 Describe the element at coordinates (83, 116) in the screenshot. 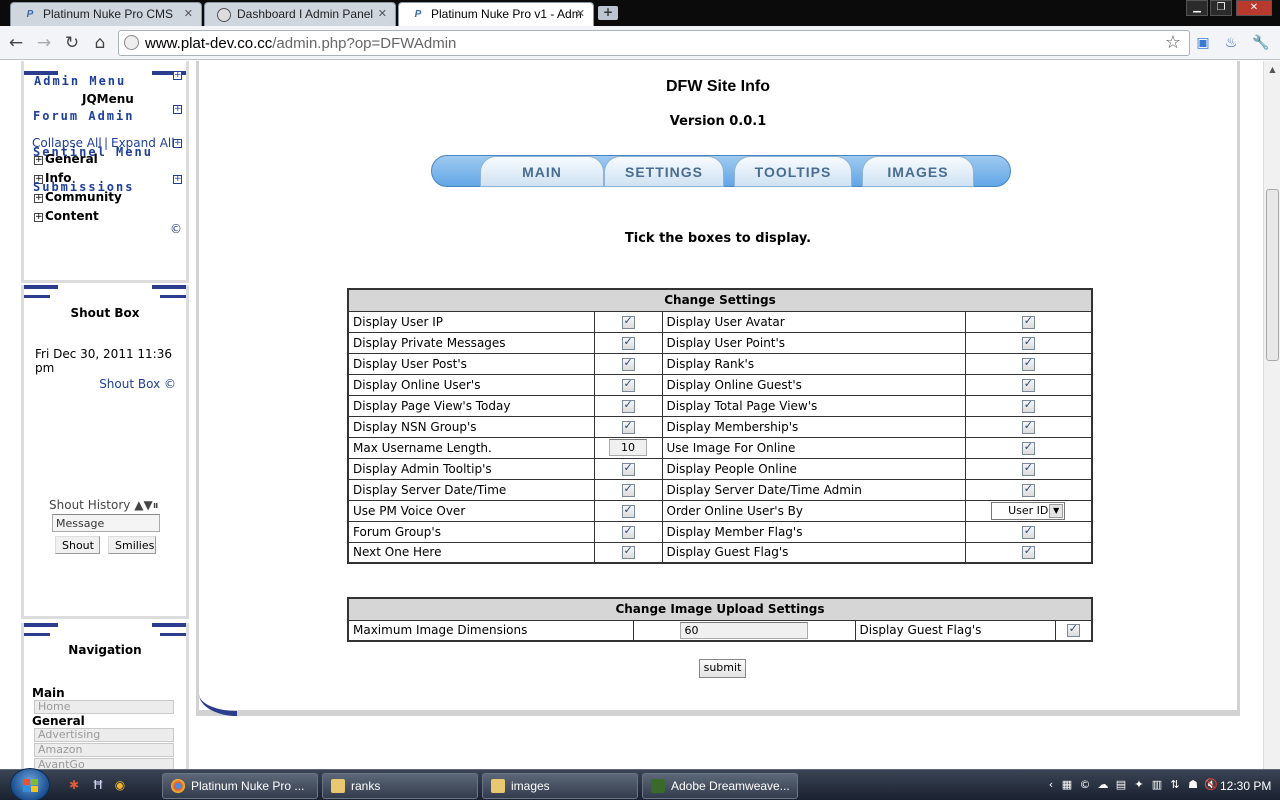

I see `forum-admin-label: Forum Admin` at that location.